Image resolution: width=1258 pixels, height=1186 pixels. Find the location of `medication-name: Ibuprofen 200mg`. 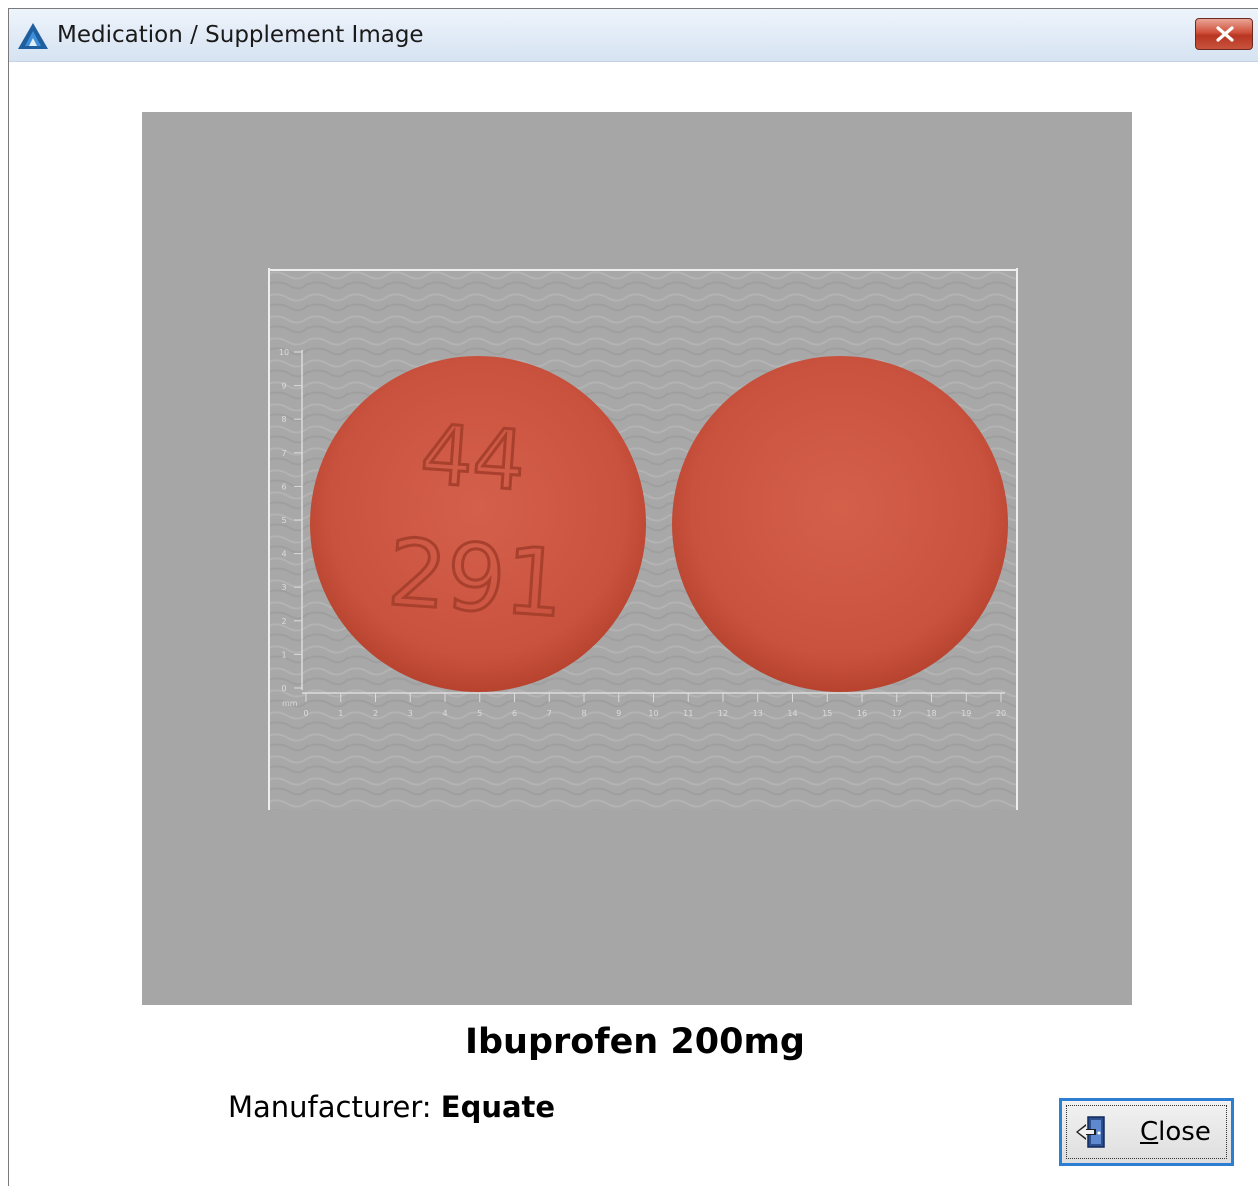

medication-name: Ibuprofen 200mg is located at coordinates (634, 1042).